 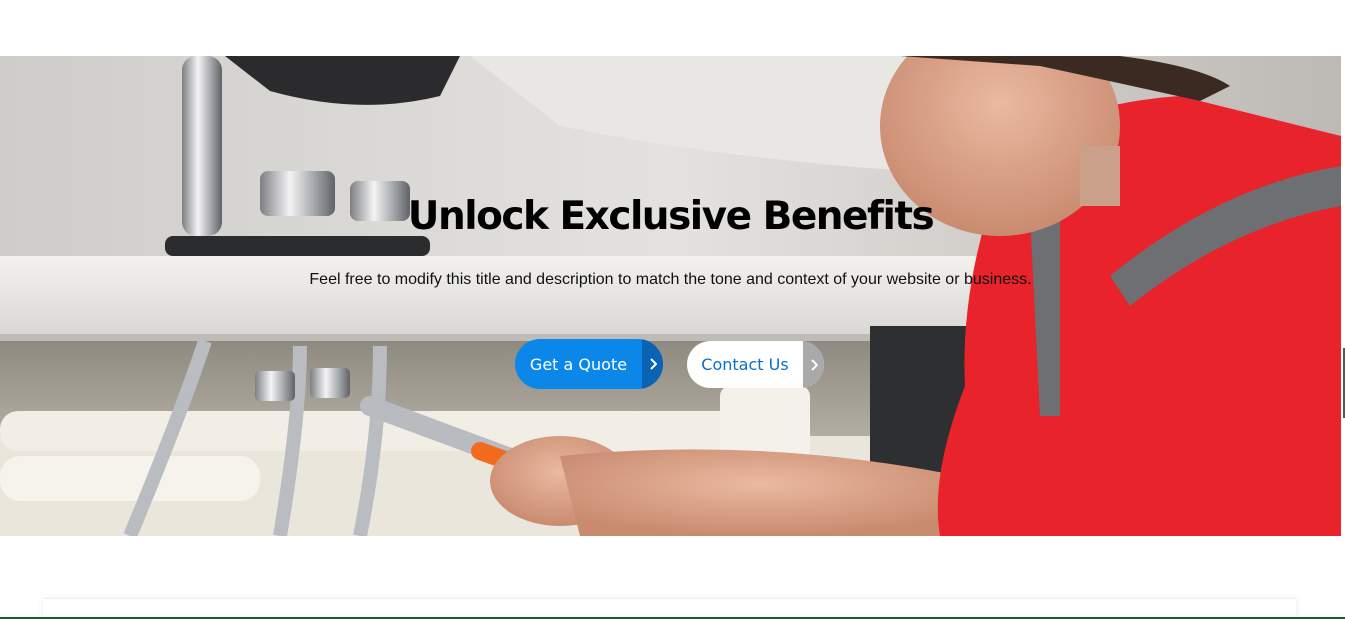 I want to click on contact-us-button: Contact Us, so click(x=755, y=364).